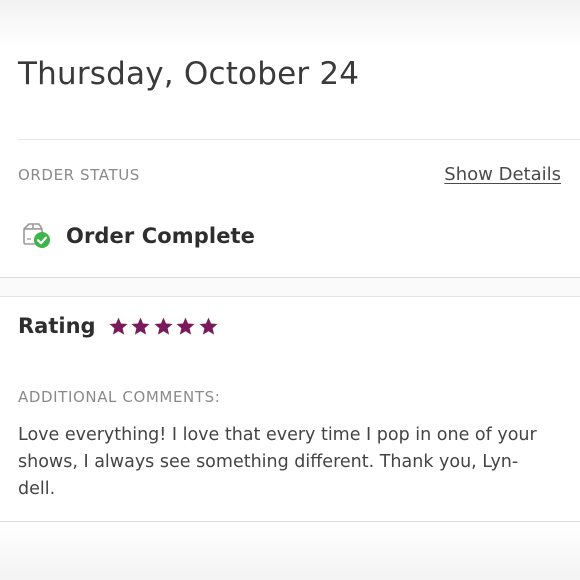  What do you see at coordinates (57, 326) in the screenshot?
I see `rating-label: Rating` at bounding box center [57, 326].